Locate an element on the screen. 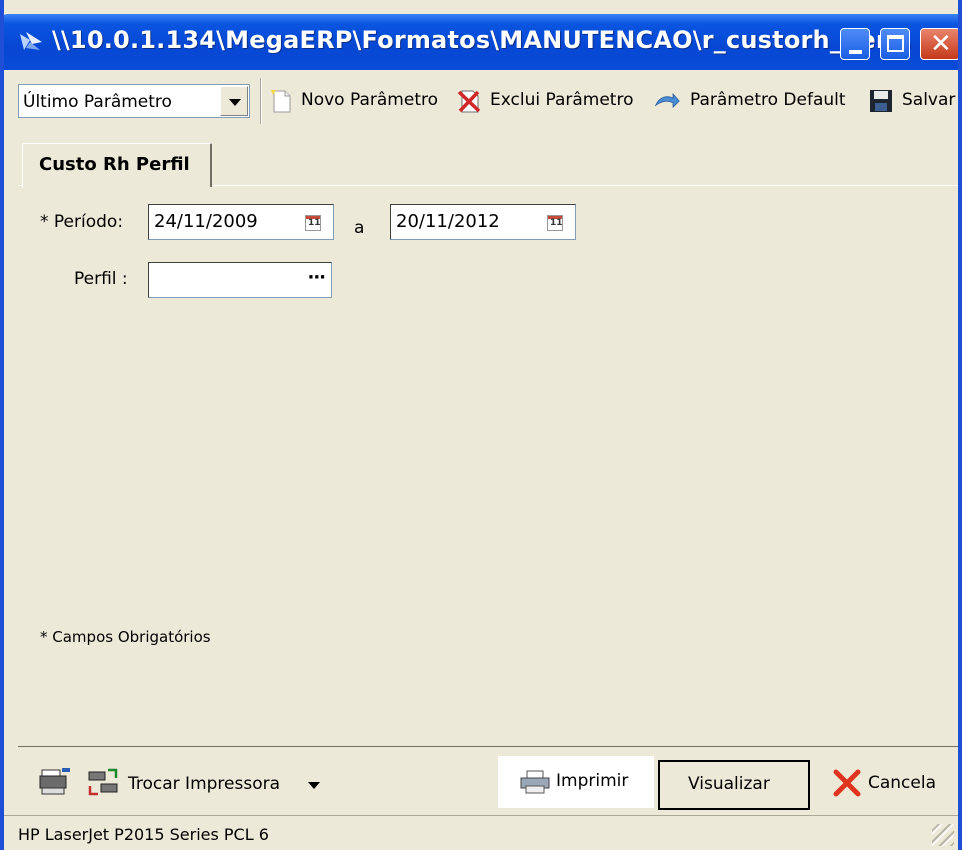 The width and height of the screenshot is (962, 850). periodo-start-value: 24/11/2009 is located at coordinates (206, 221).